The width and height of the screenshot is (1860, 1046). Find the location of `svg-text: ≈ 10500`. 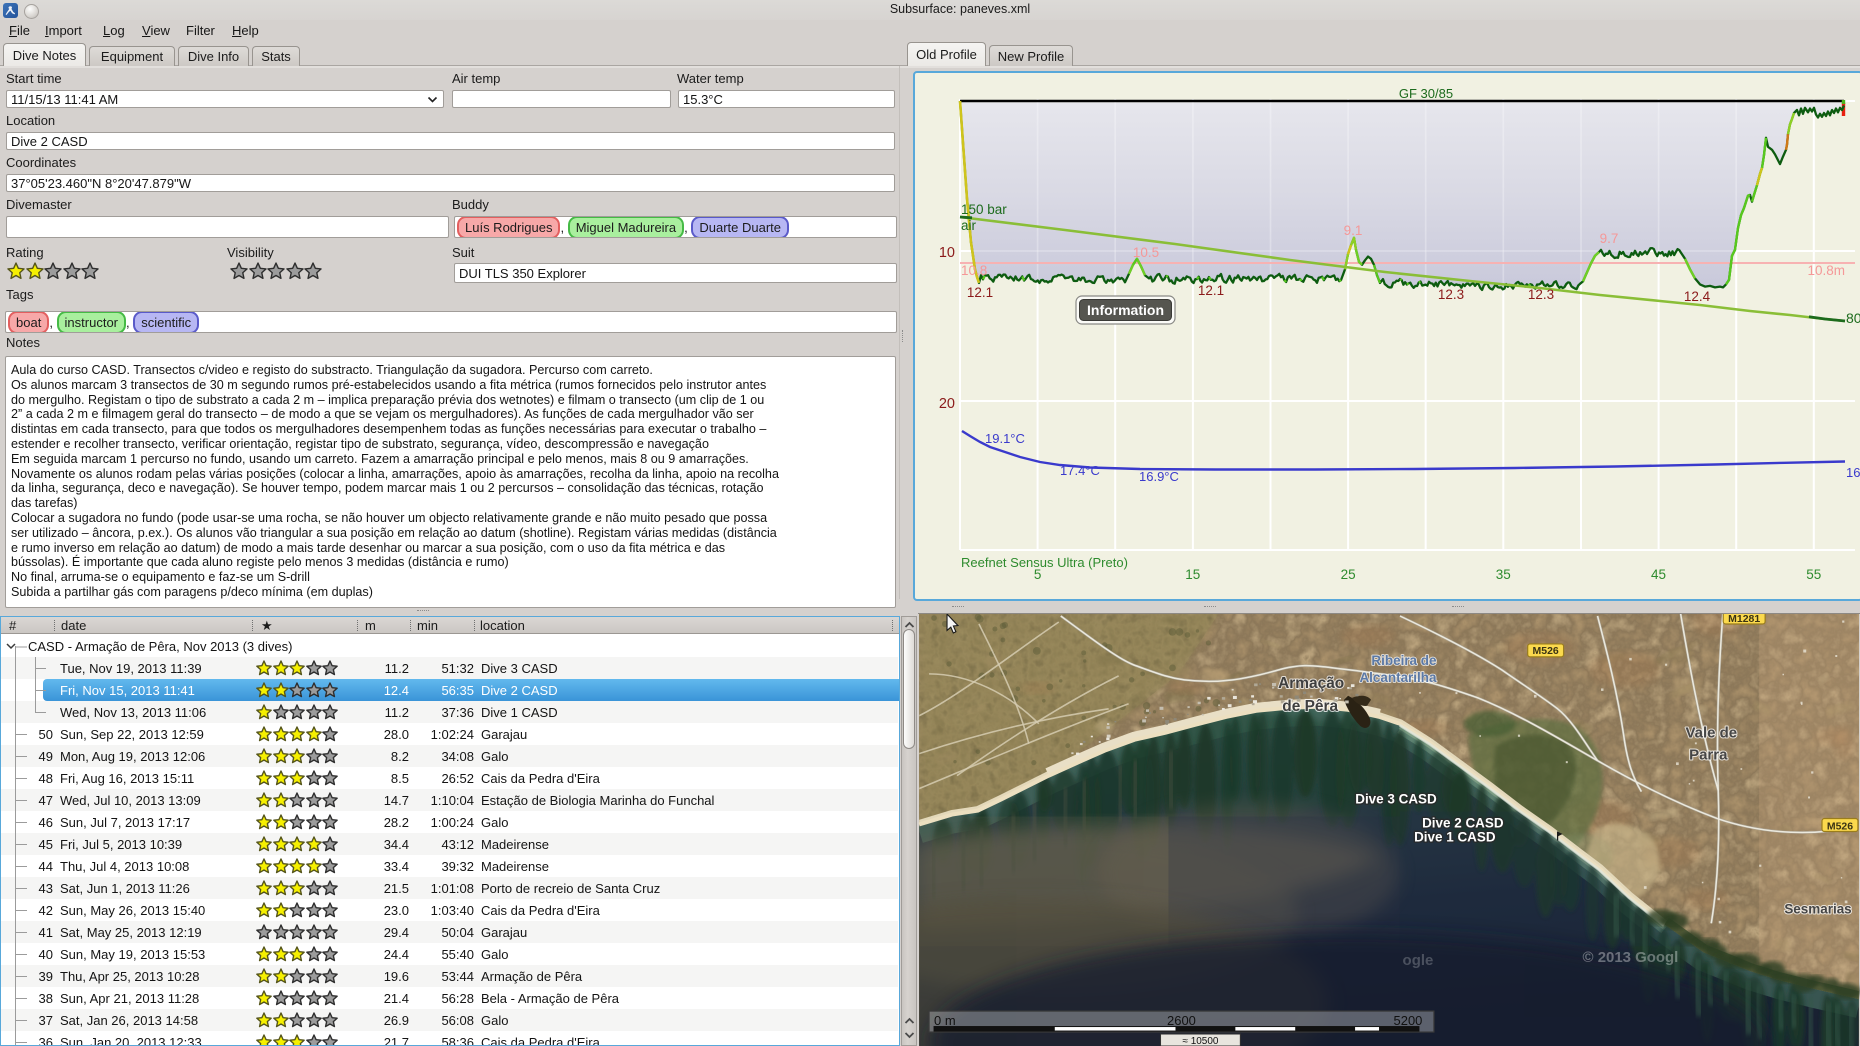

svg-text: ≈ 10500 is located at coordinates (1200, 1041).